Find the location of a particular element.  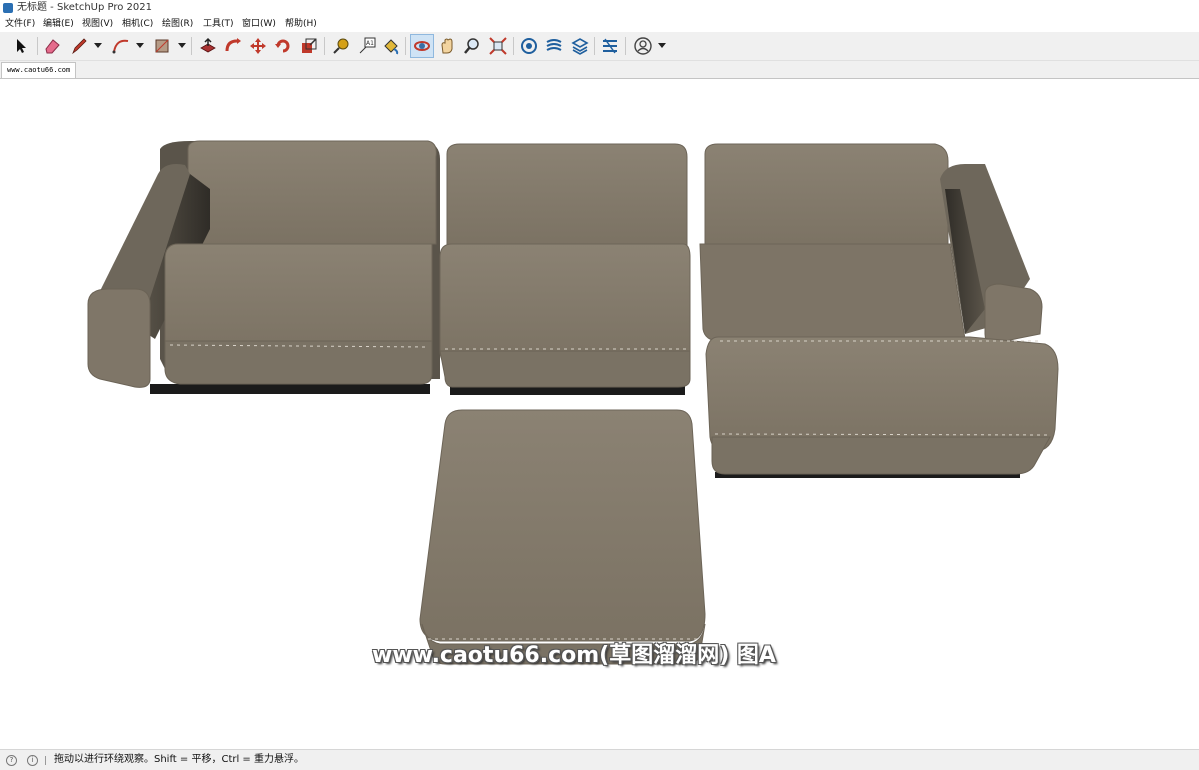

scene-tab-bar: www.caotu66.com is located at coordinates (599, 70).